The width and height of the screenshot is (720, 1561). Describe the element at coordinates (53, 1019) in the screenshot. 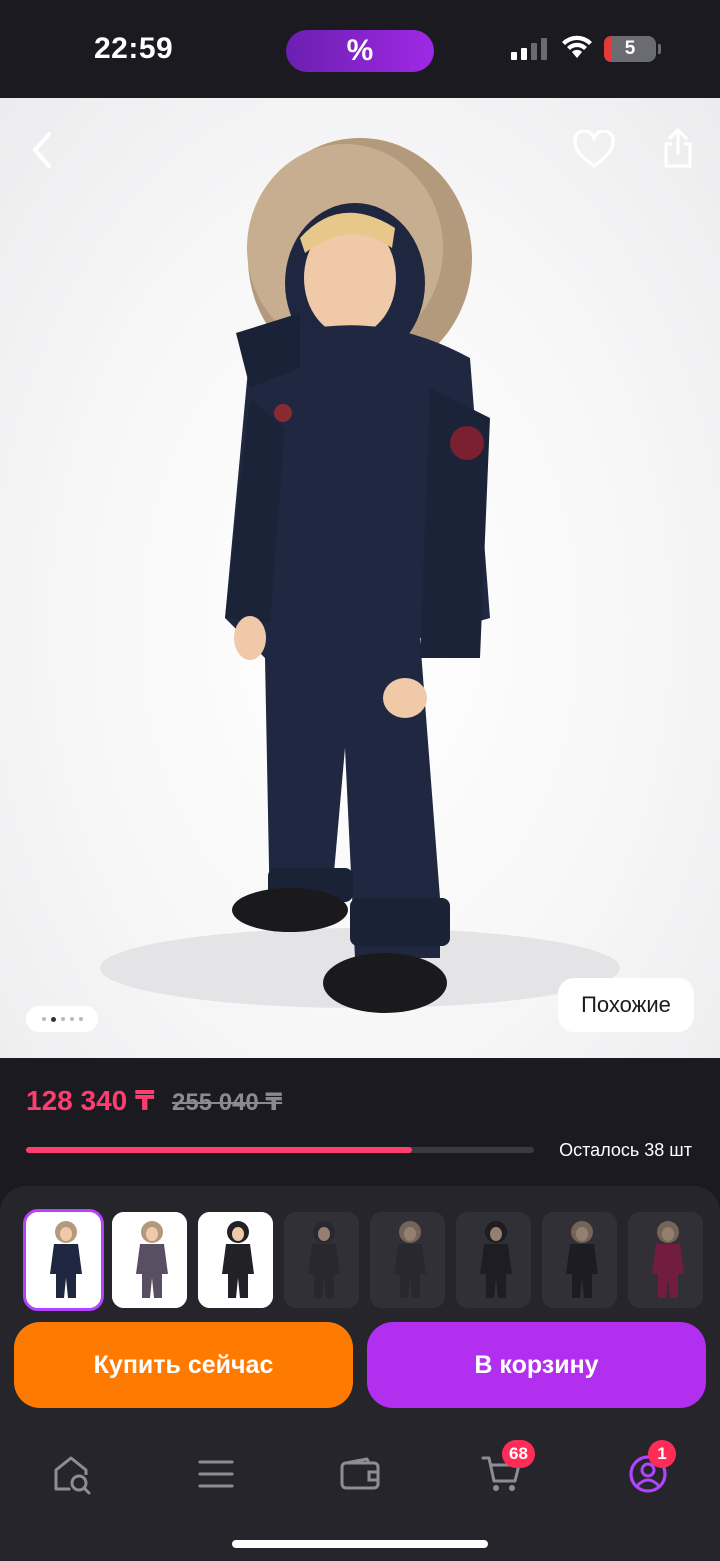

I see `dot-active` at that location.